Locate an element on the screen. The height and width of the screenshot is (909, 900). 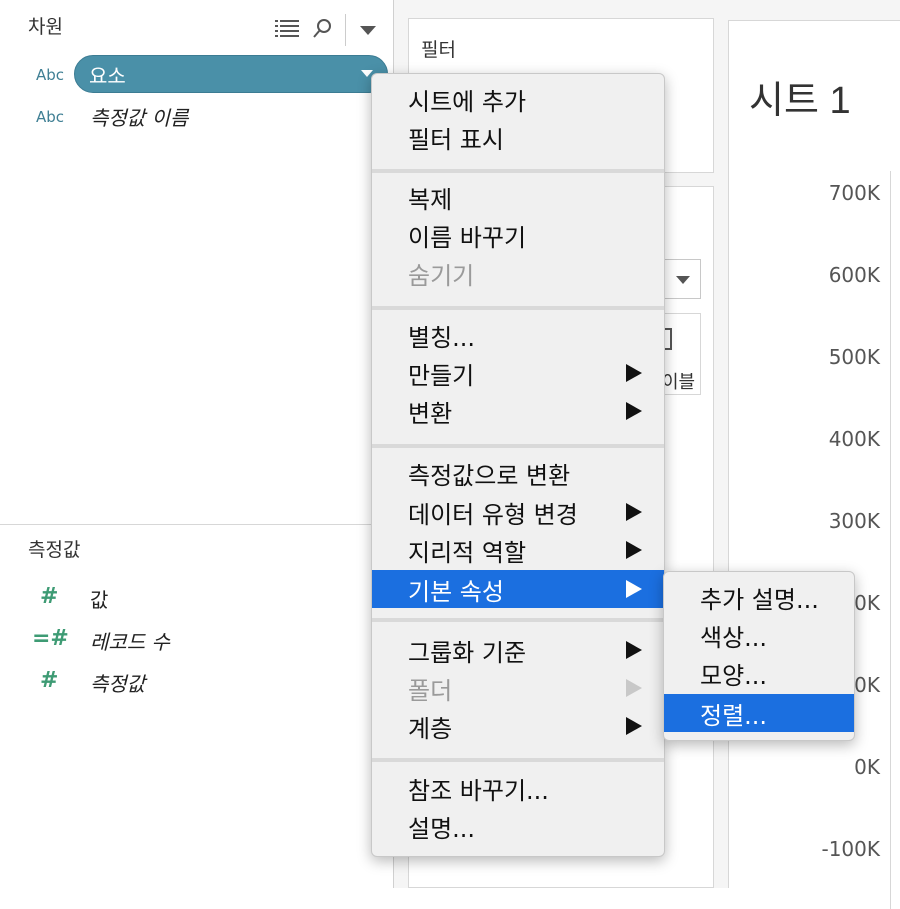
y-tick-label: 500K is located at coordinates (854, 357).